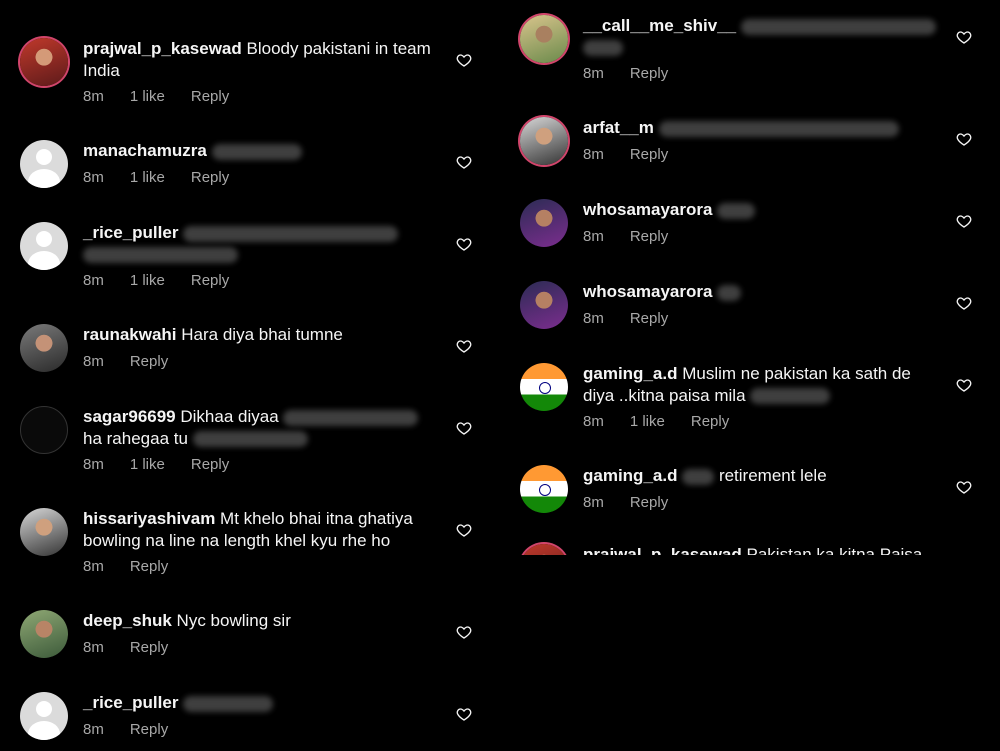 This screenshot has width=1000, height=751. Describe the element at coordinates (149, 518) in the screenshot. I see `comment-username: hissariyashivam` at that location.